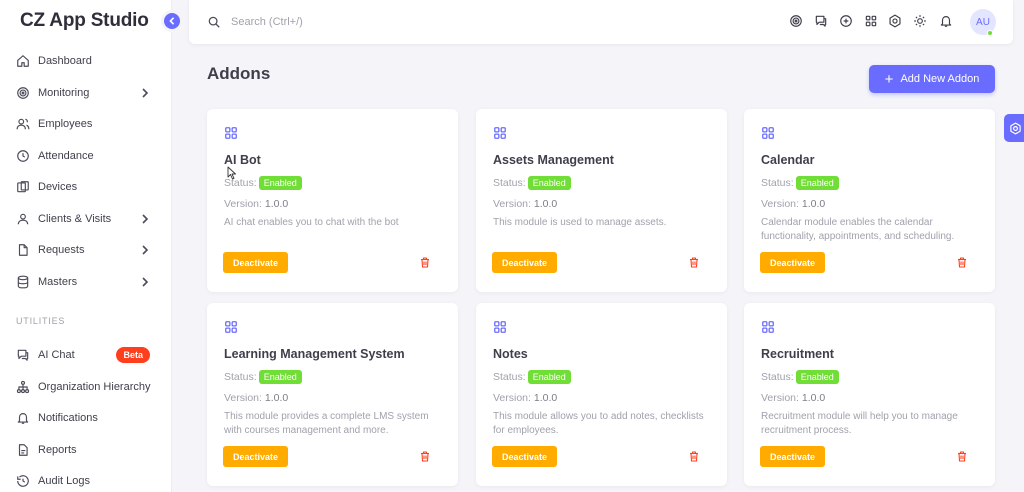  Describe the element at coordinates (23, 156) in the screenshot. I see `clock-icon` at that location.